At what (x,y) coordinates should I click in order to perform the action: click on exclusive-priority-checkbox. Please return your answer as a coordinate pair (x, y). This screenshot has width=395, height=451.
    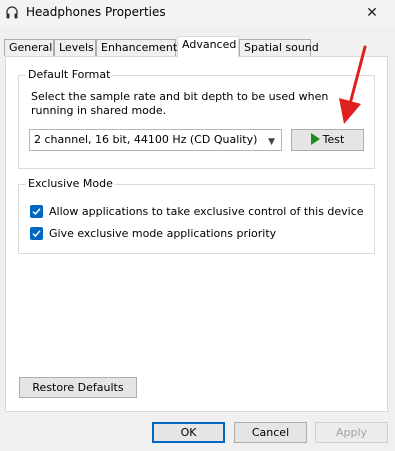
    Looking at the image, I should click on (36, 233).